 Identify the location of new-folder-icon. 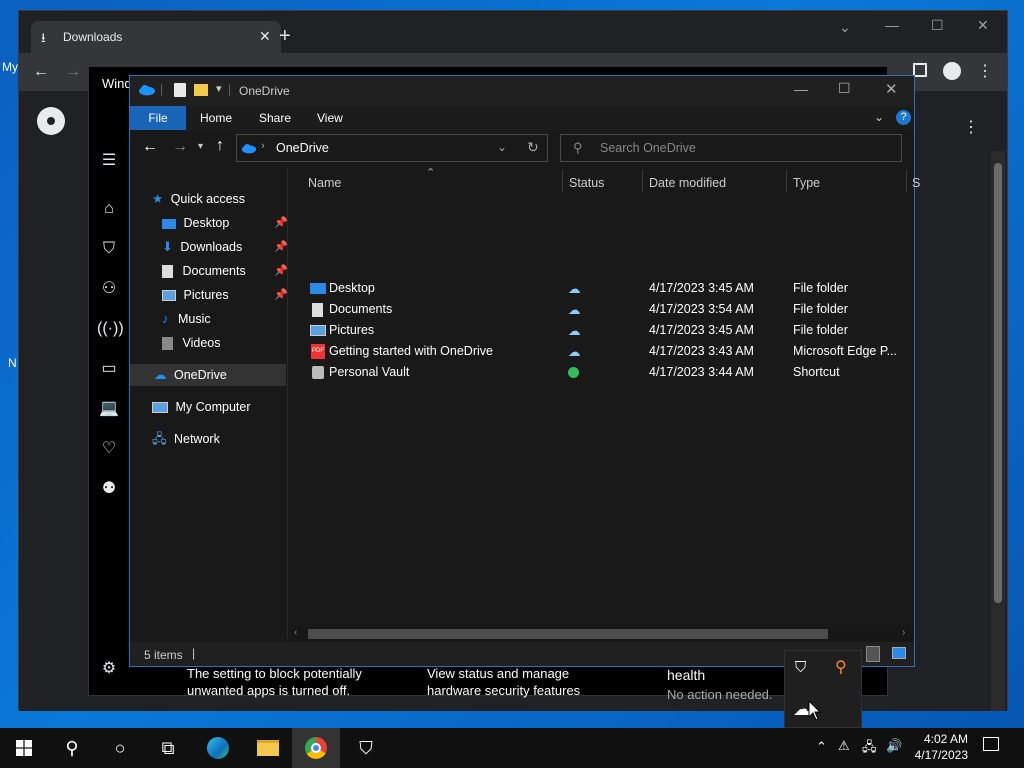
(201, 90).